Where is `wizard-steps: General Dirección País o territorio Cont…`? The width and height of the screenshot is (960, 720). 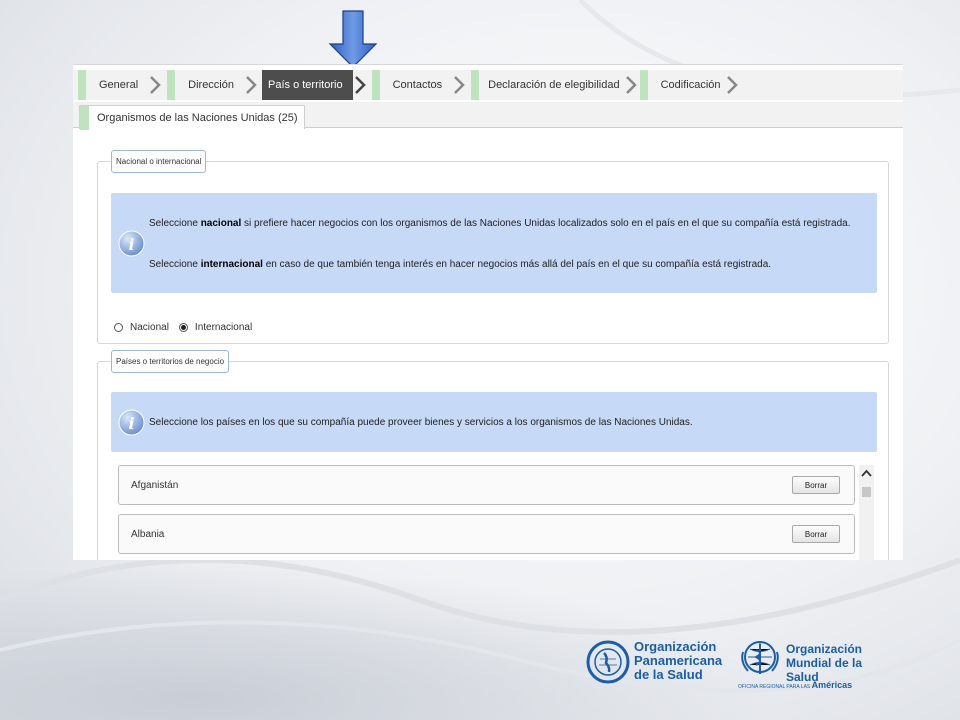
wizard-steps: General Dirección País o territorio Cont… is located at coordinates (488, 85).